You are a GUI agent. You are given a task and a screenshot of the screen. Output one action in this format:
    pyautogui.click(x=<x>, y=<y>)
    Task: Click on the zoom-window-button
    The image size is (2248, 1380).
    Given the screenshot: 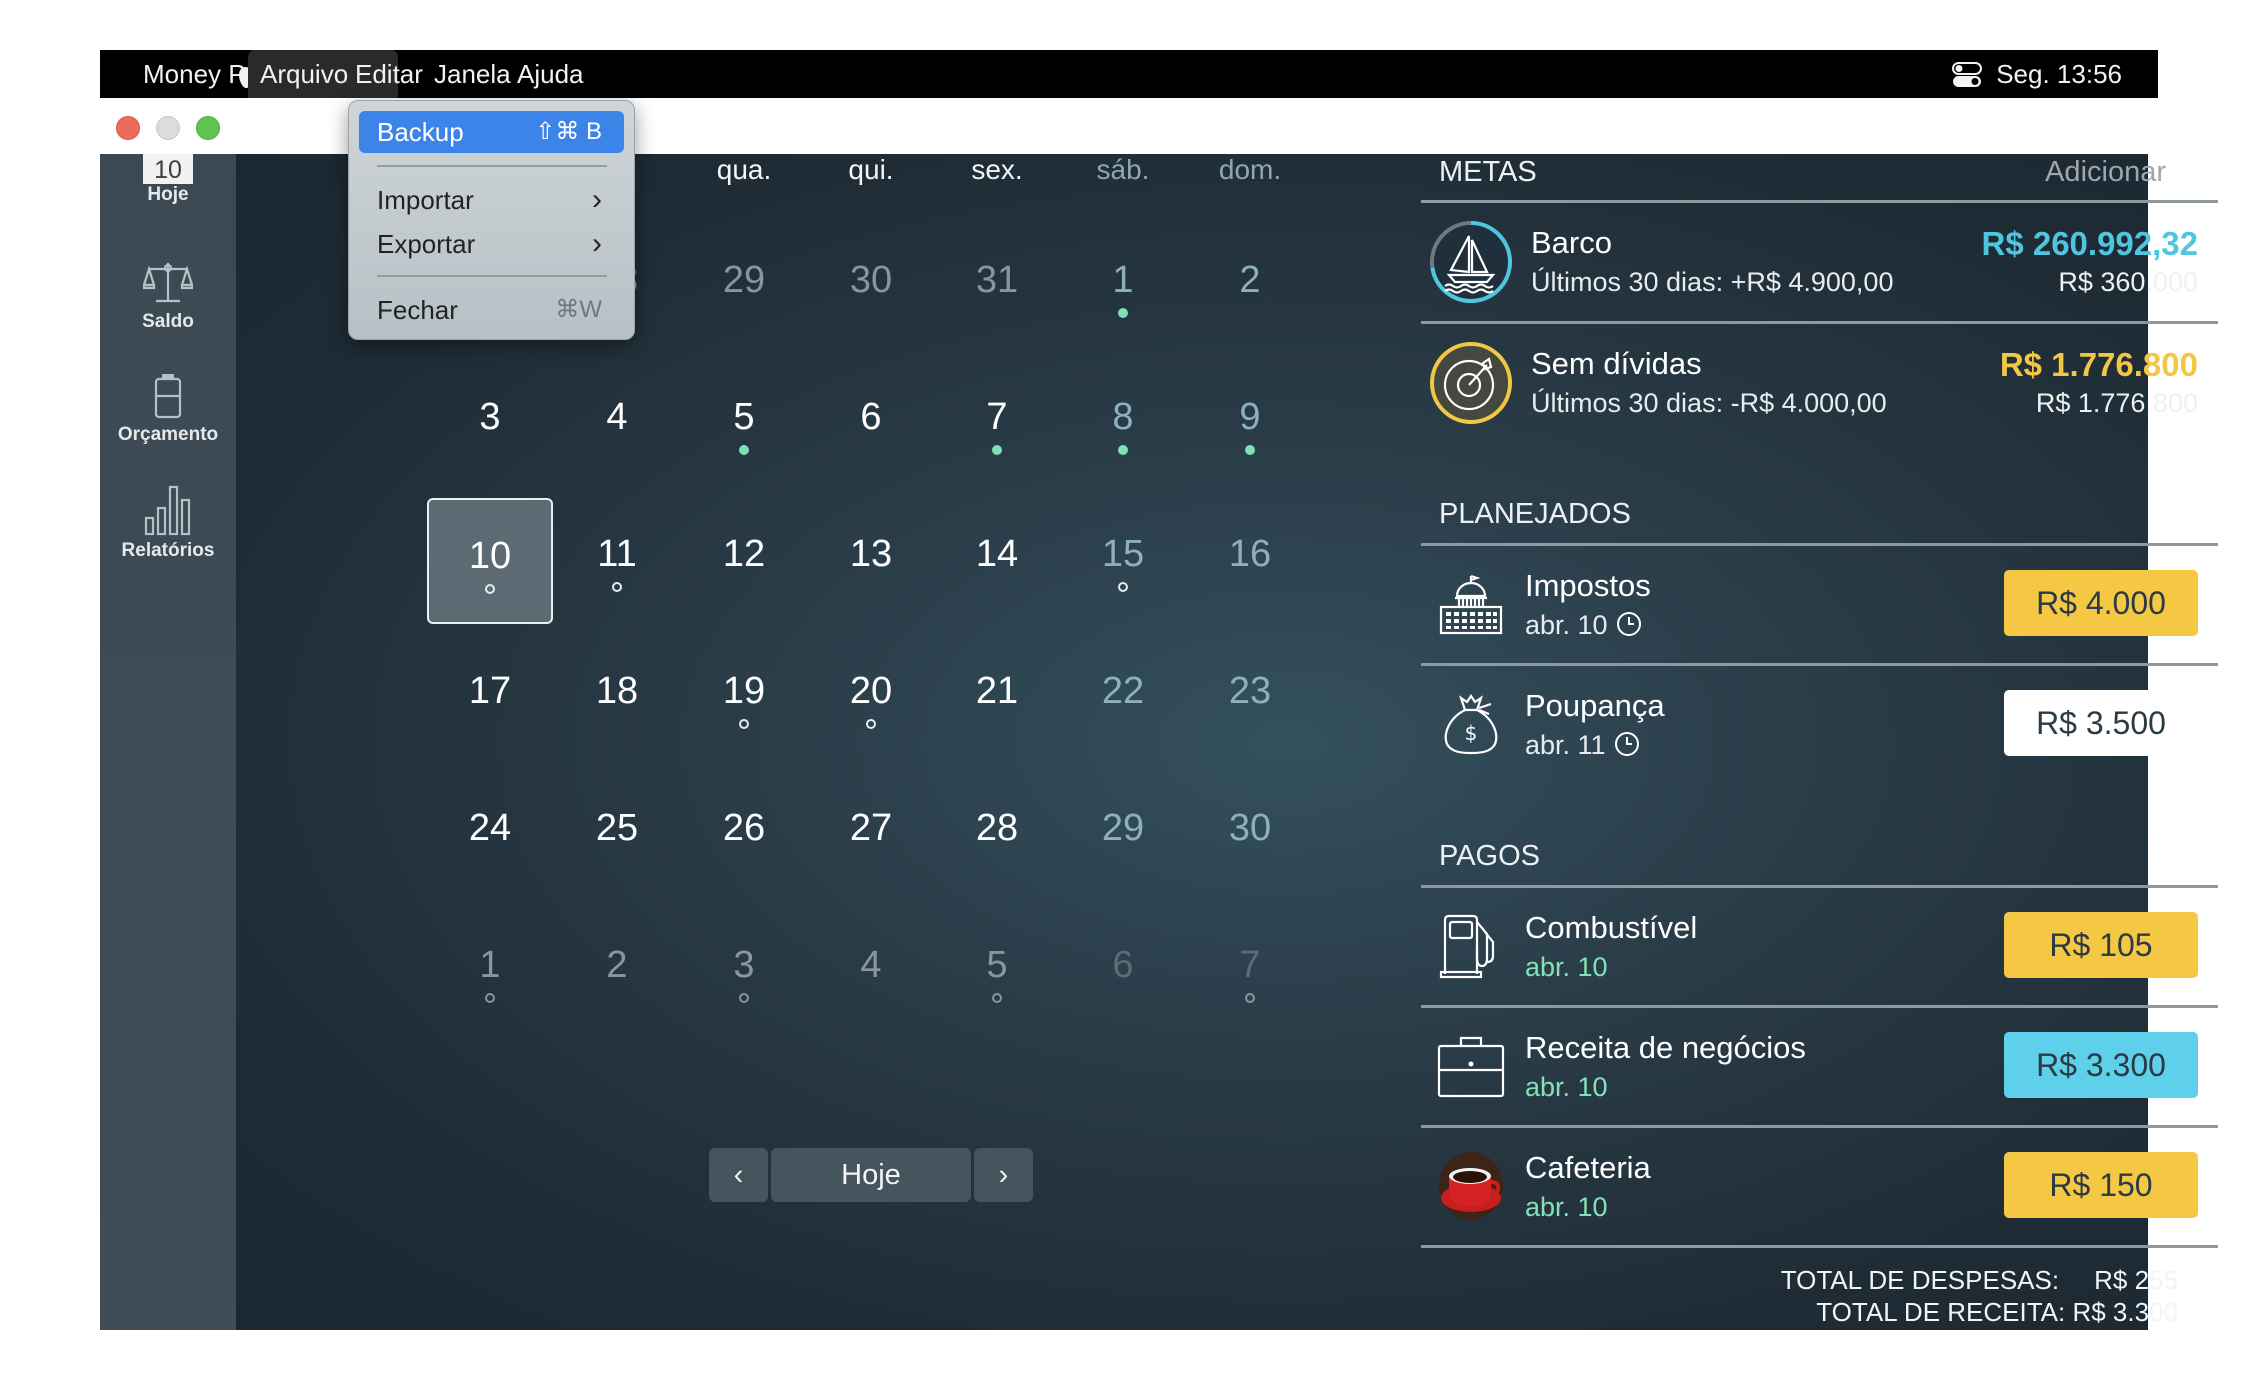 What is the action you would take?
    pyautogui.click(x=208, y=128)
    